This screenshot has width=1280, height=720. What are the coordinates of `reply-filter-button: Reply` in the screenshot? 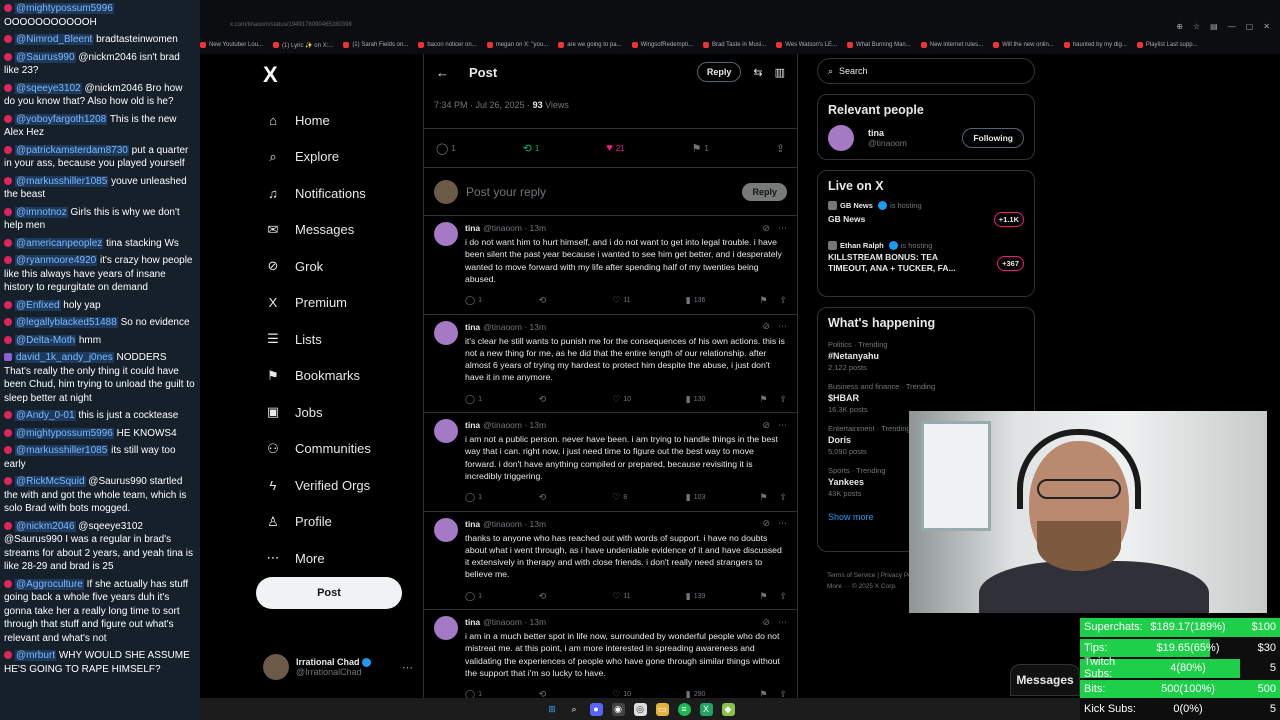 It's located at (719, 72).